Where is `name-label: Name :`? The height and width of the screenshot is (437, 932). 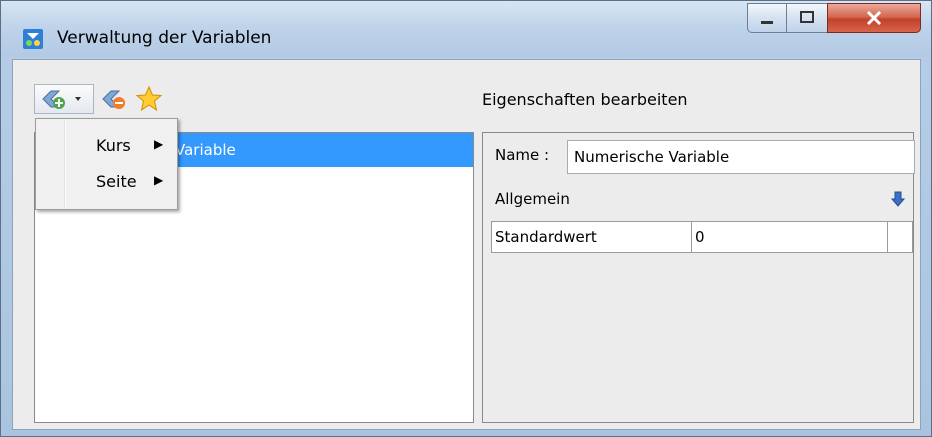
name-label: Name : is located at coordinates (522, 155).